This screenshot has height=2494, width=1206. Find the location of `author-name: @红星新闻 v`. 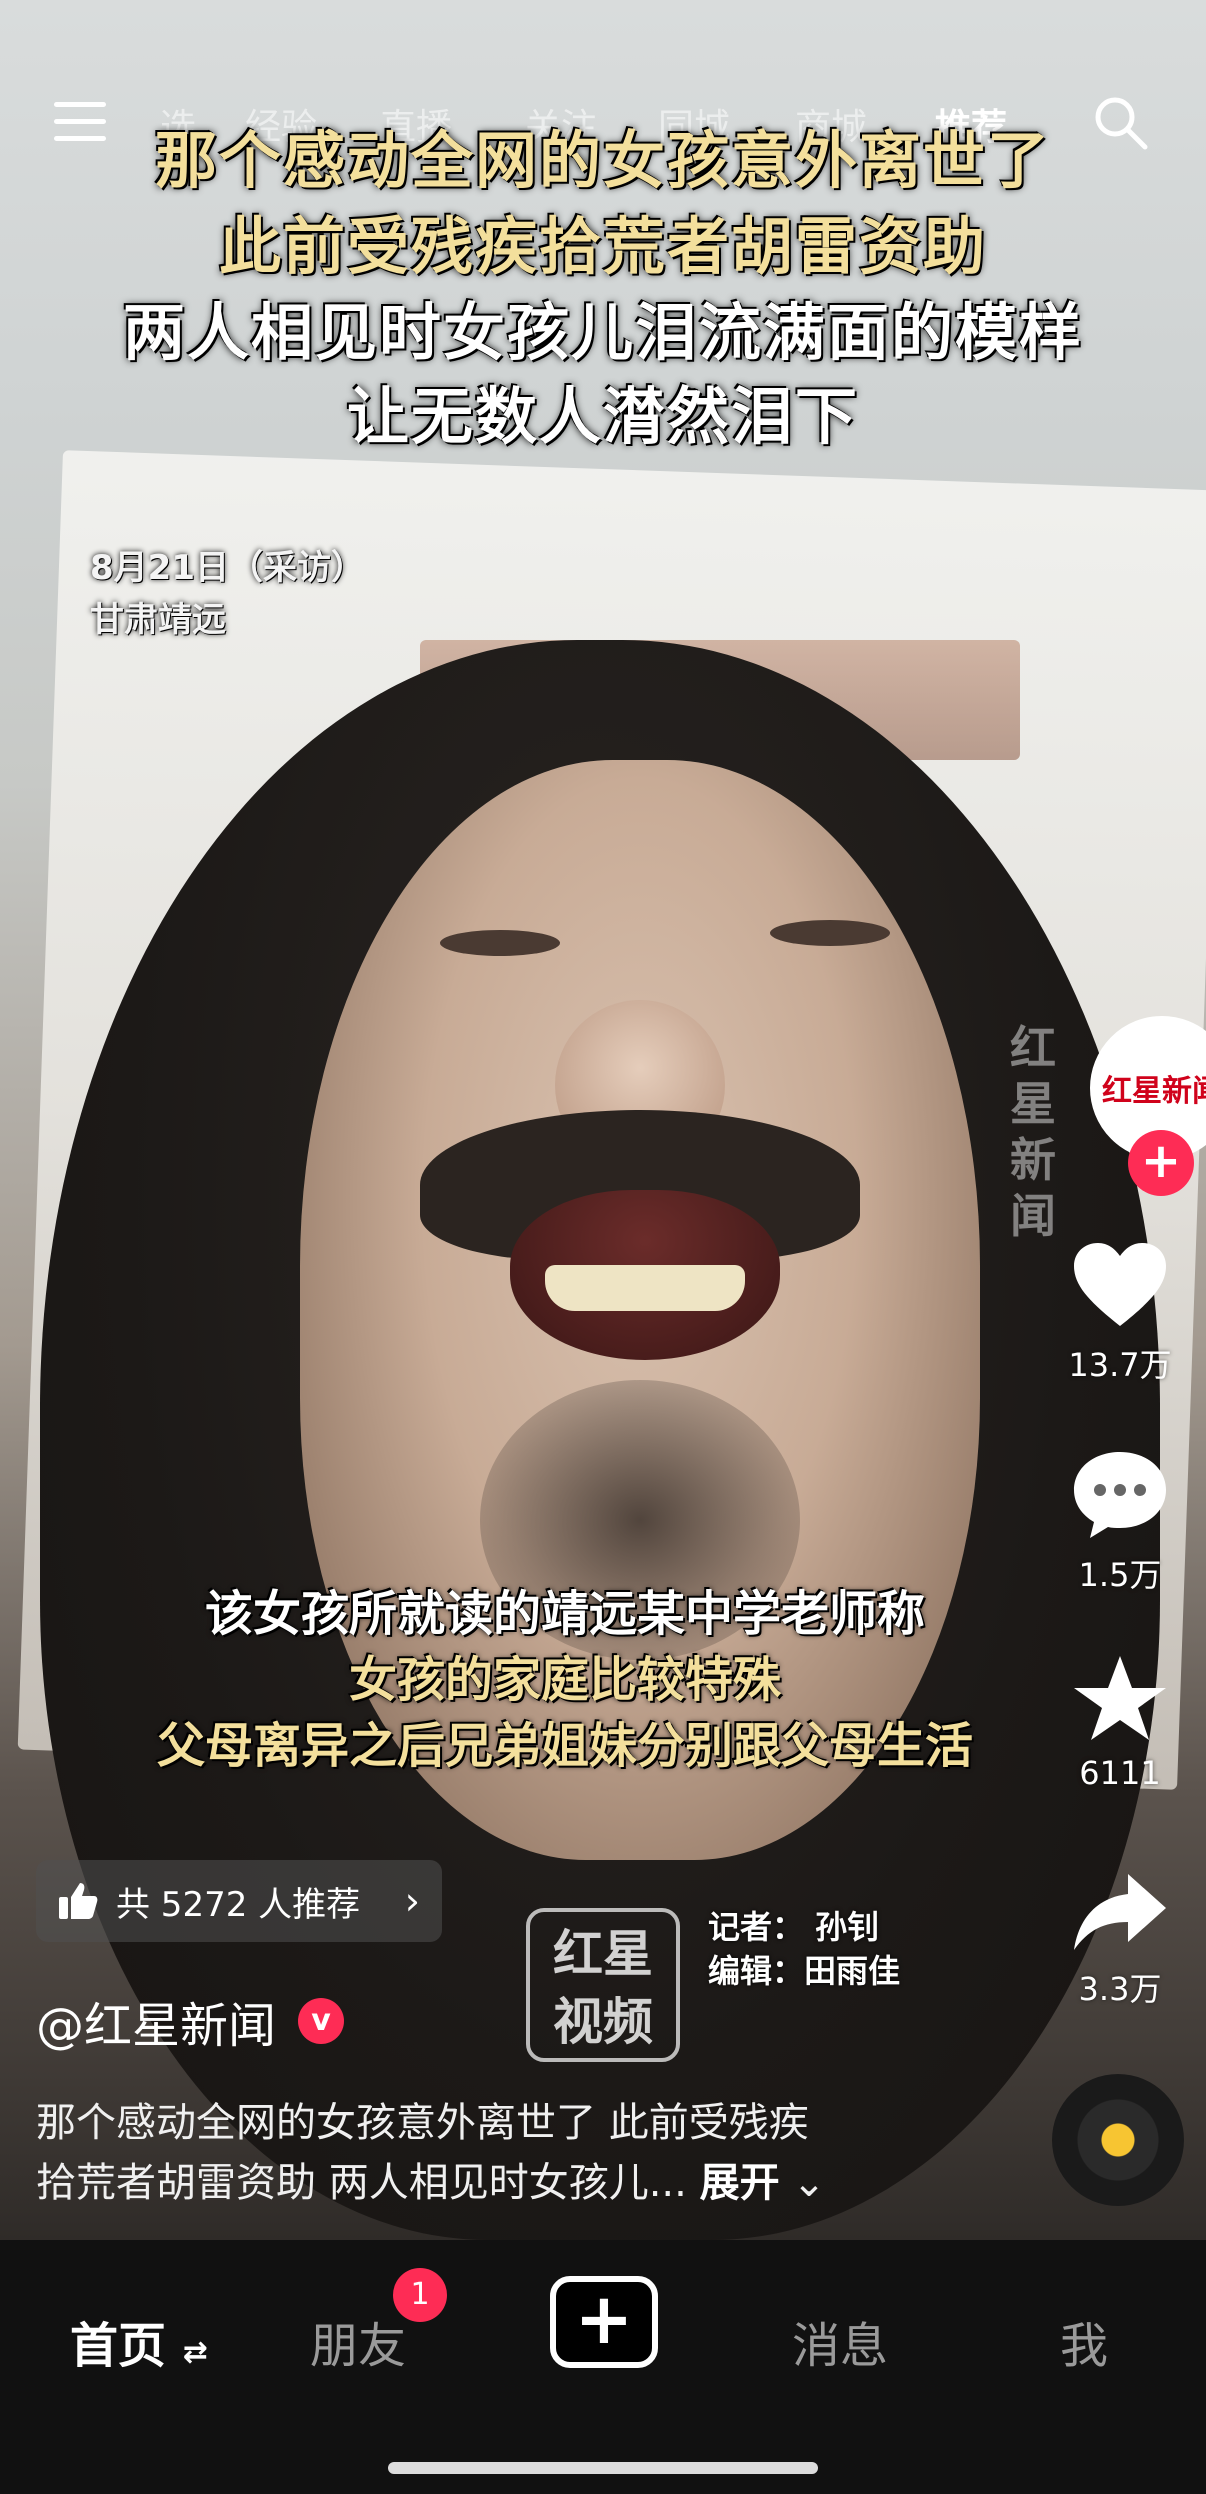

author-name: @红星新闻 v is located at coordinates (190, 2021).